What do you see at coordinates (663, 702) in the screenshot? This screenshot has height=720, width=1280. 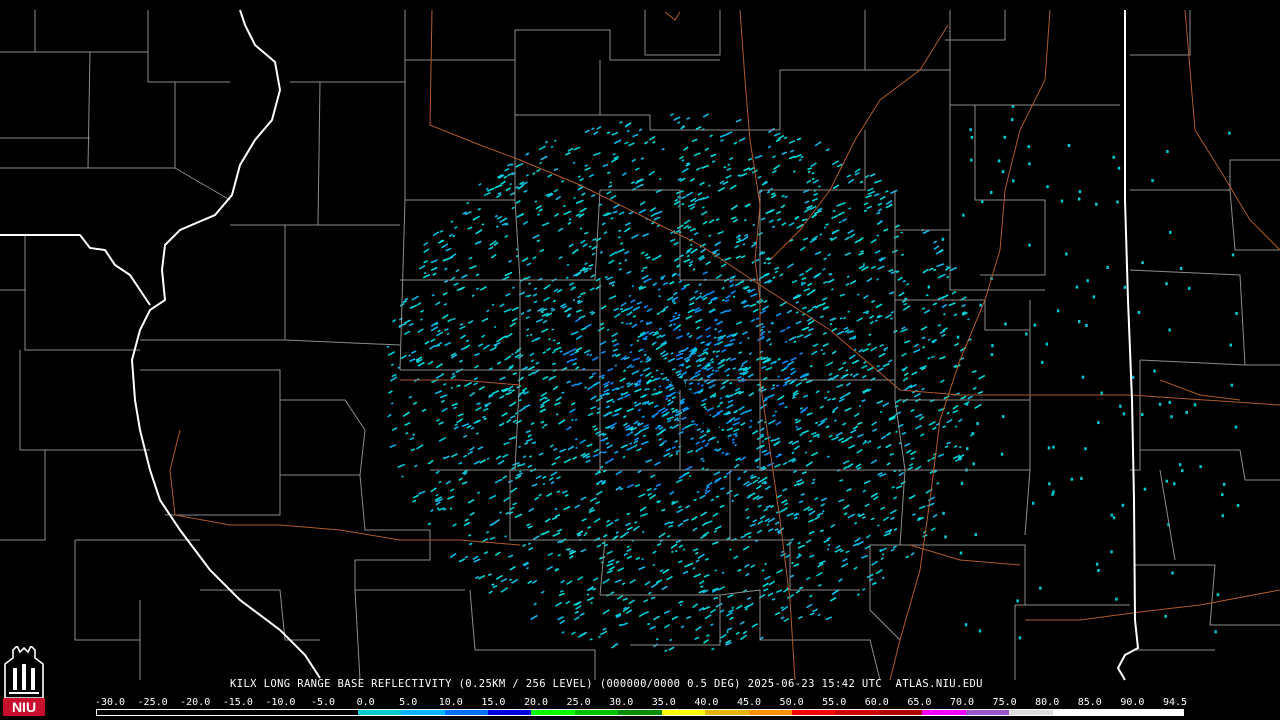 I see `legend-label: 35.0` at bounding box center [663, 702].